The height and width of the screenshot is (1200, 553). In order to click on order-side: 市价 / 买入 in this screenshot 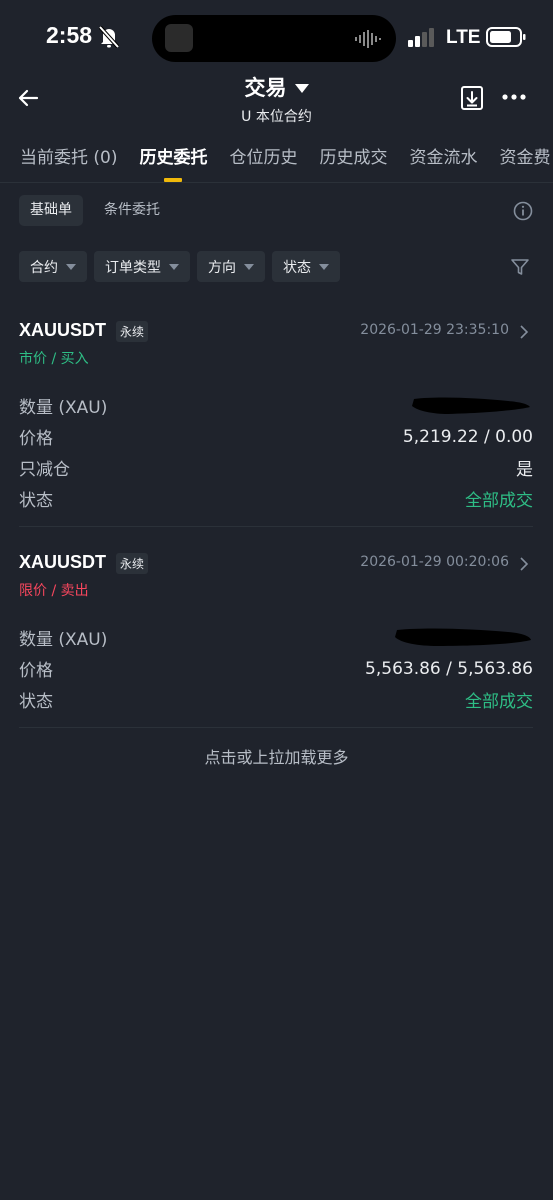, I will do `click(54, 359)`.